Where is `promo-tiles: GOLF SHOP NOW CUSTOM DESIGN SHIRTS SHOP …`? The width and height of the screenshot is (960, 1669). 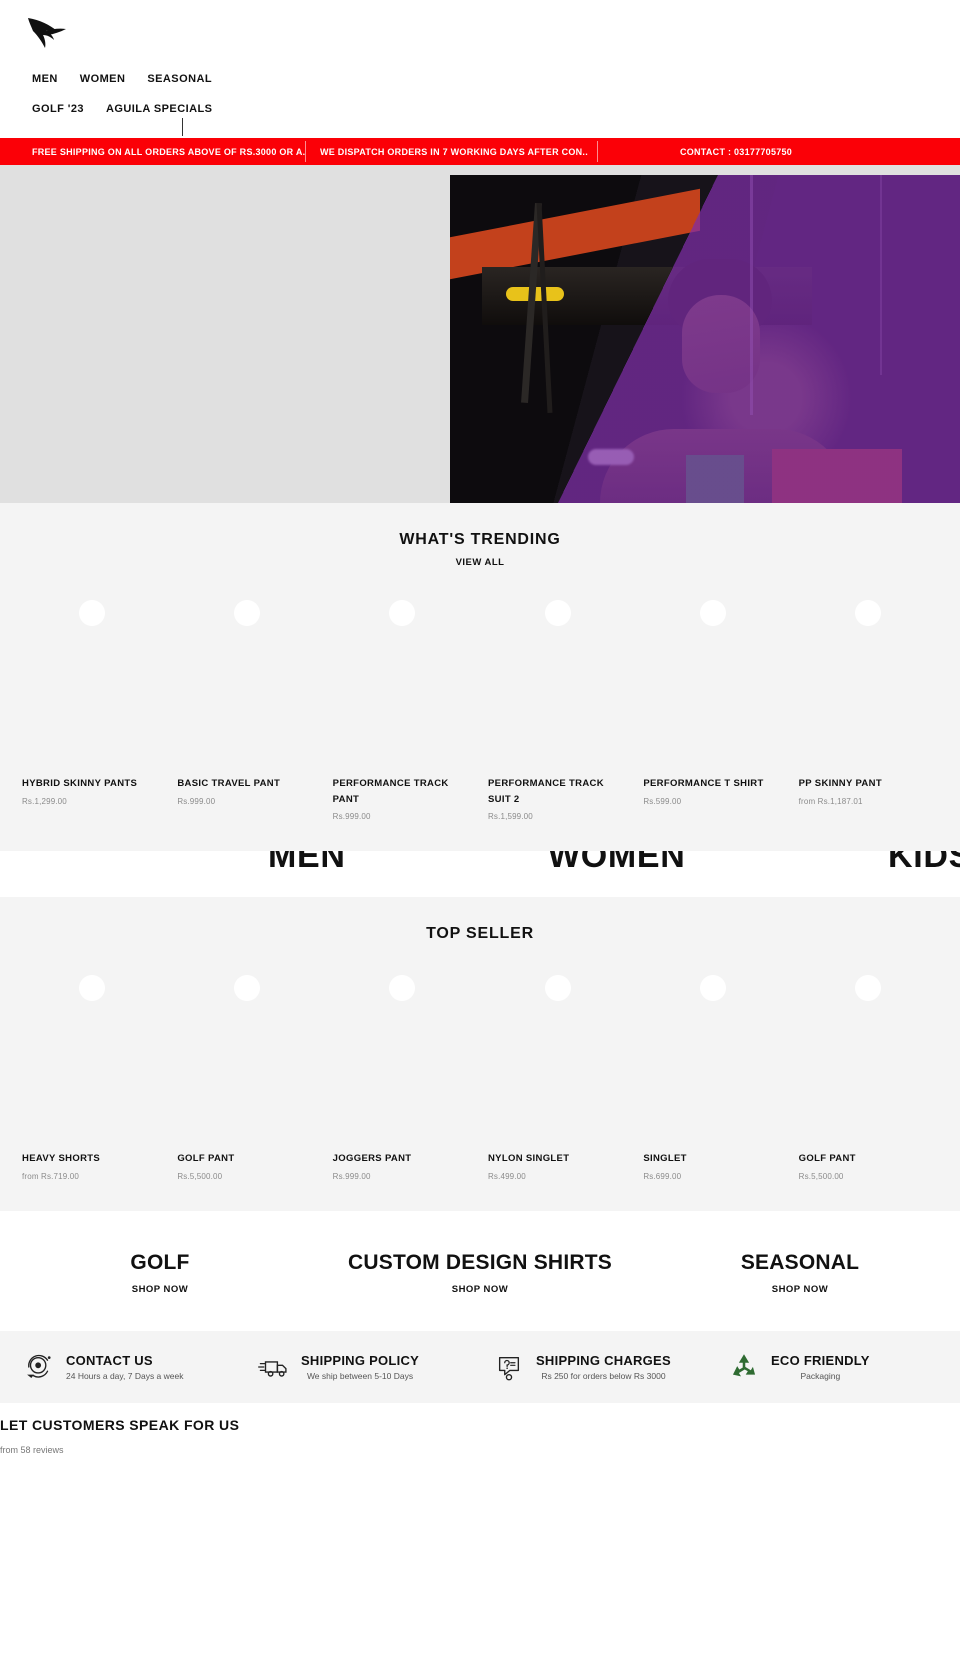 promo-tiles: GOLF SHOP NOW CUSTOM DESIGN SHIRTS SHOP … is located at coordinates (480, 1271).